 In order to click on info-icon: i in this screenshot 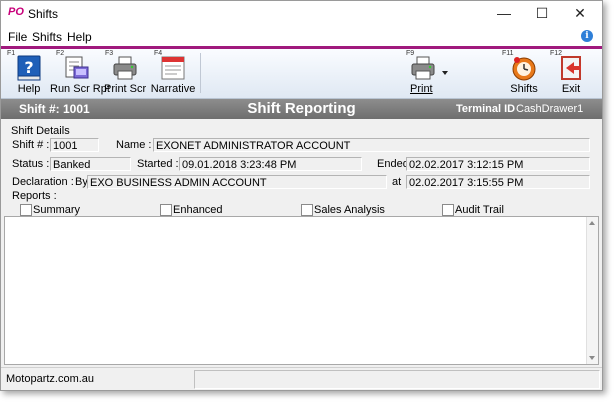, I will do `click(587, 36)`.